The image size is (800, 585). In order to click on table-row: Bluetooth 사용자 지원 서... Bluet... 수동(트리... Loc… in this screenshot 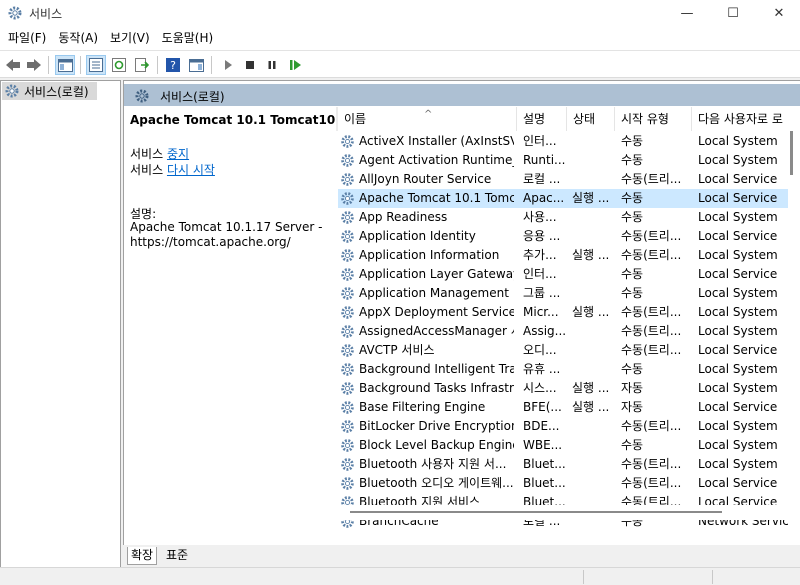, I will do `click(563, 464)`.